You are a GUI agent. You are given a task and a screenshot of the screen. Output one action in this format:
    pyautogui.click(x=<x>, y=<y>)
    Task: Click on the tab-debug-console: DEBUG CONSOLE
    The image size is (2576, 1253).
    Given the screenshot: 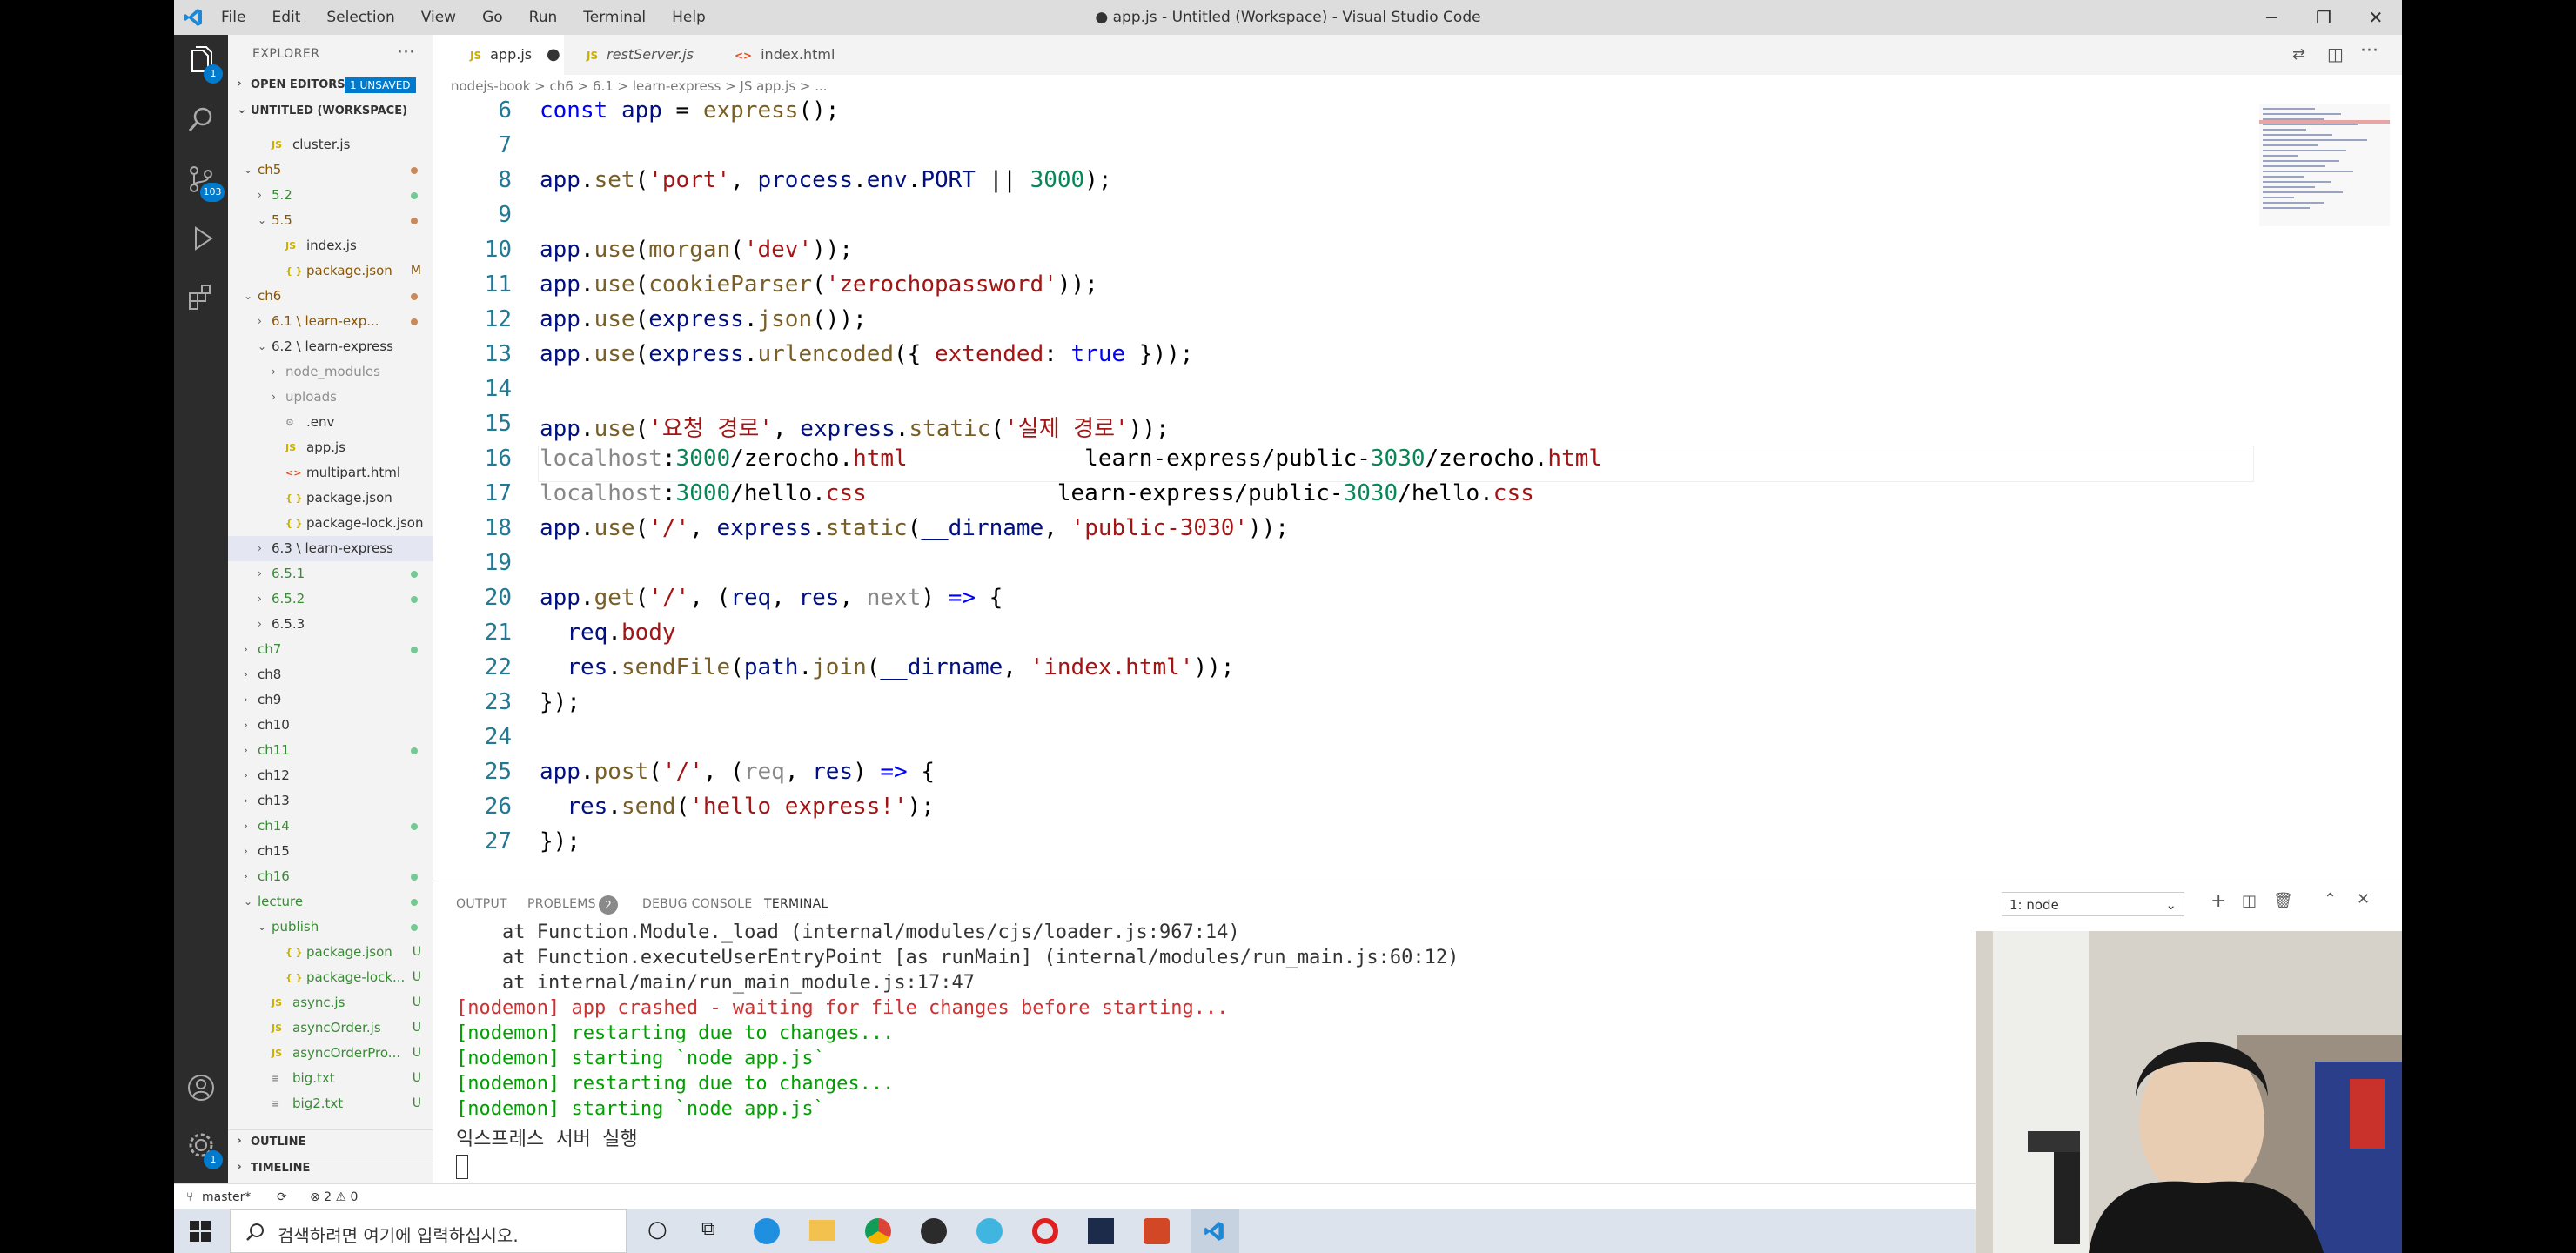 What is the action you would take?
    pyautogui.click(x=697, y=904)
    